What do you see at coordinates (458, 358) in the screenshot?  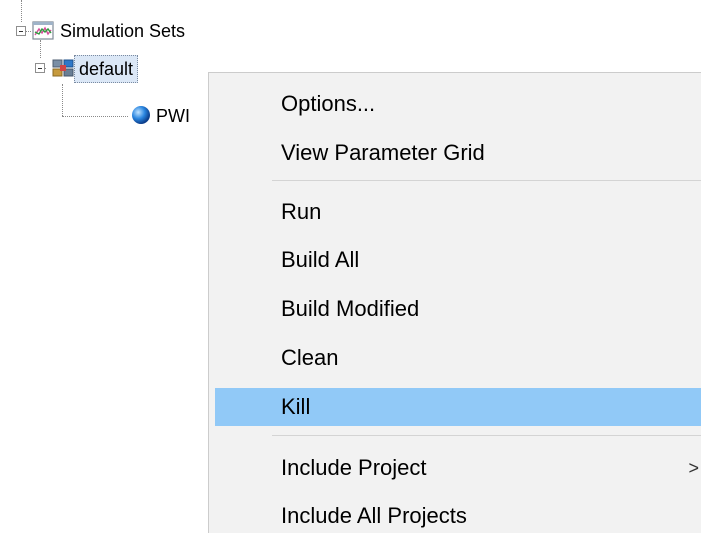 I see `menu-item-clean: Clean` at bounding box center [458, 358].